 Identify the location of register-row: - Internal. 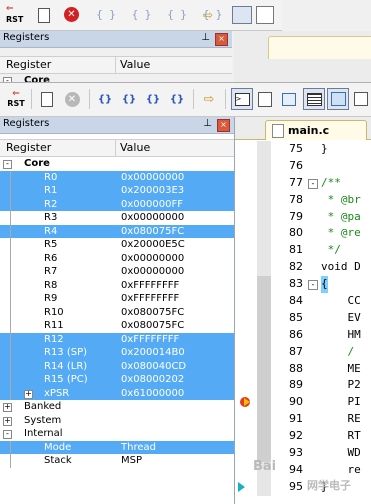
(117, 434).